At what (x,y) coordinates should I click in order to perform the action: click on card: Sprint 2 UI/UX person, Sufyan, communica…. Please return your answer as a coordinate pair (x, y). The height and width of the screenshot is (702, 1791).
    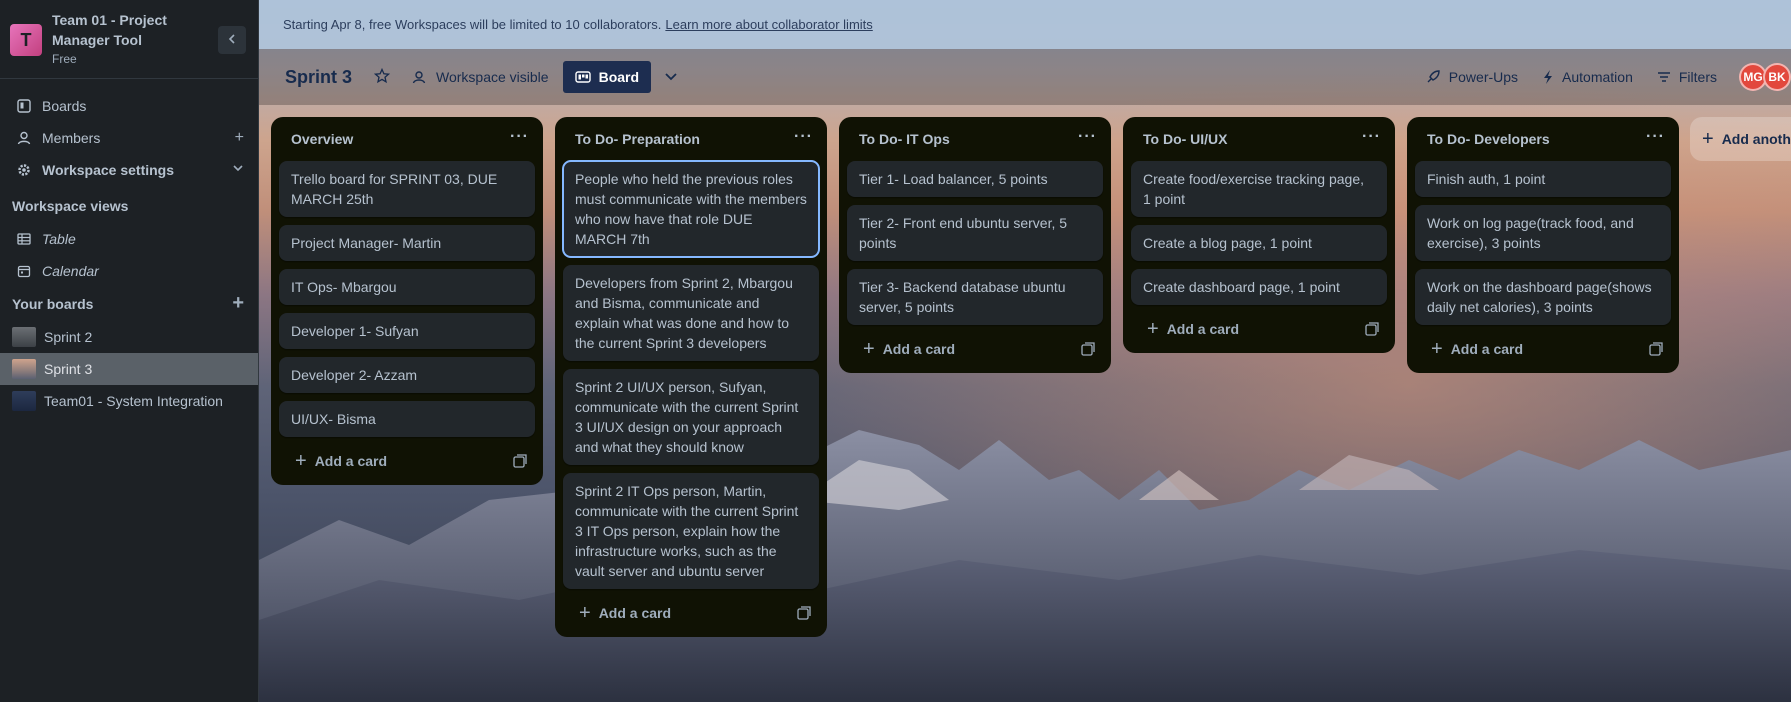
    Looking at the image, I should click on (691, 417).